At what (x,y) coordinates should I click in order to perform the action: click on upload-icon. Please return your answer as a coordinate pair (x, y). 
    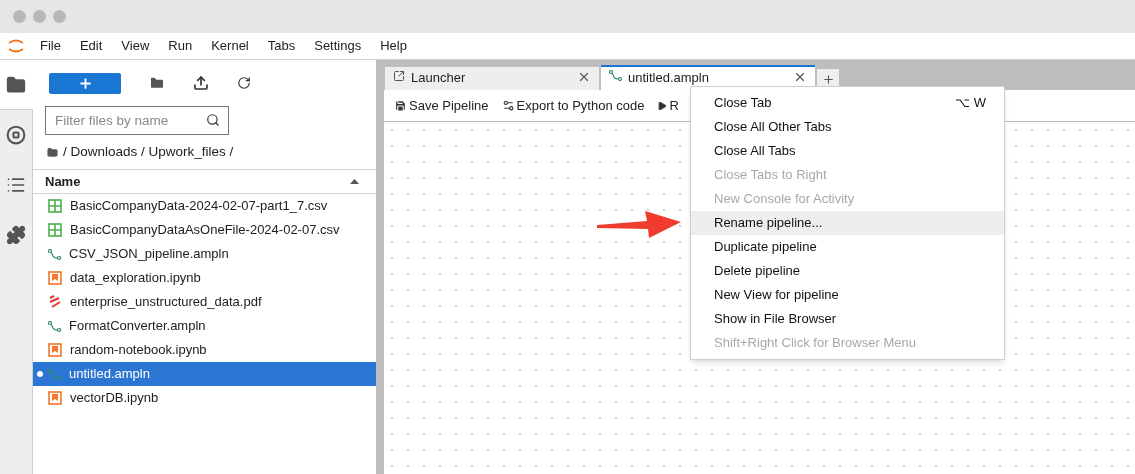
    Looking at the image, I should click on (201, 83).